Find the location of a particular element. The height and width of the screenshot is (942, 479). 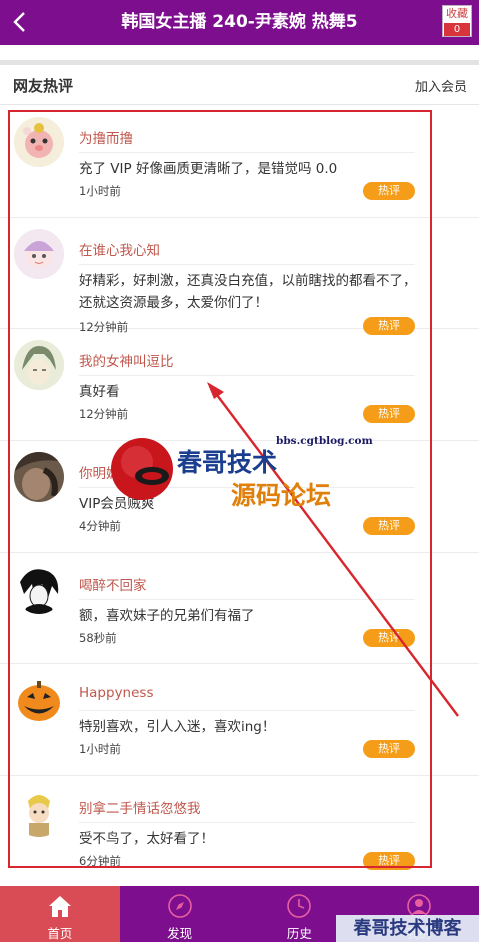

compass-icon is located at coordinates (179, 906).